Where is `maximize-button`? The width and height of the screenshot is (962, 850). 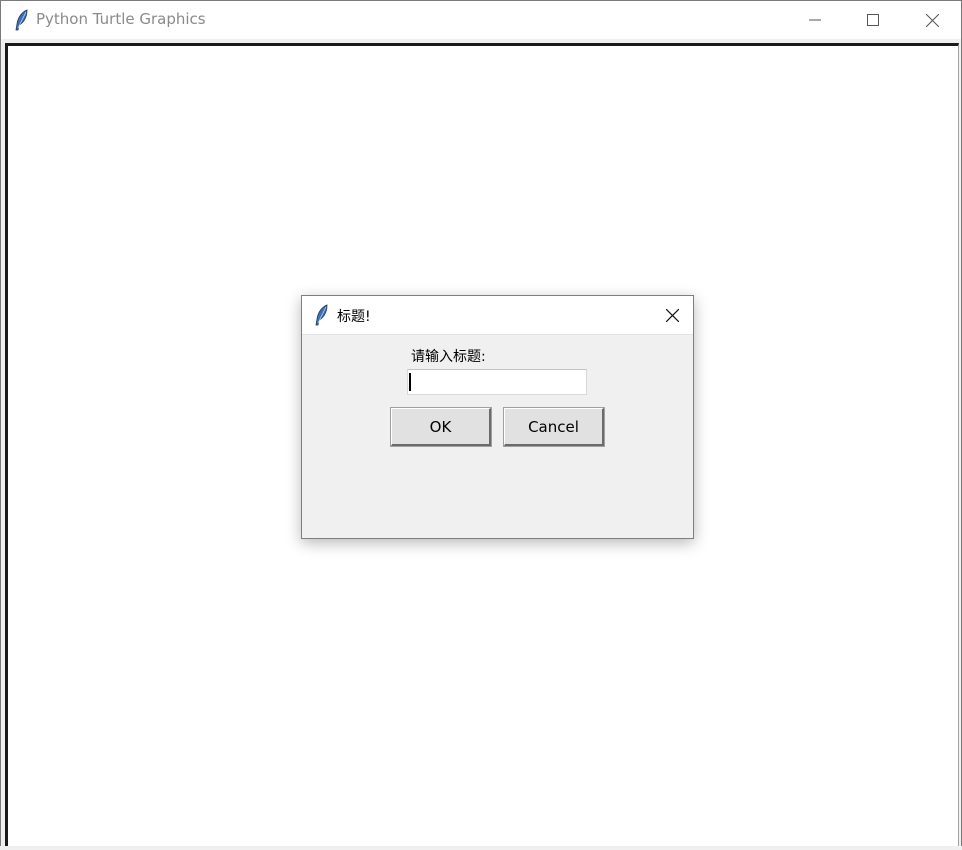
maximize-button is located at coordinates (873, 20).